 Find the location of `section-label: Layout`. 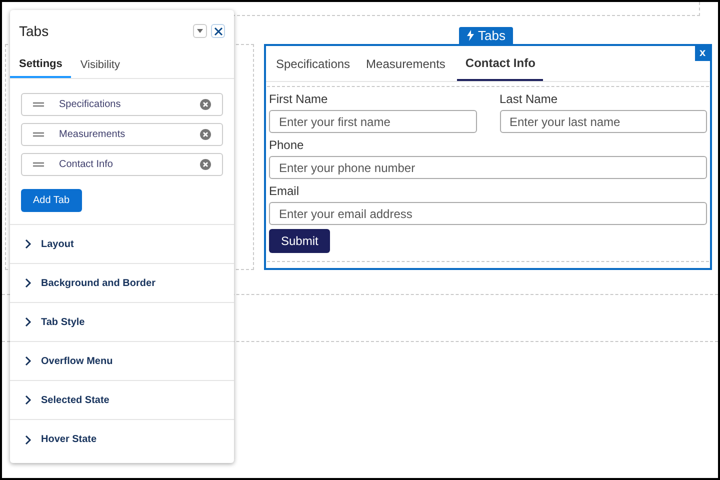

section-label: Layout is located at coordinates (57, 245).